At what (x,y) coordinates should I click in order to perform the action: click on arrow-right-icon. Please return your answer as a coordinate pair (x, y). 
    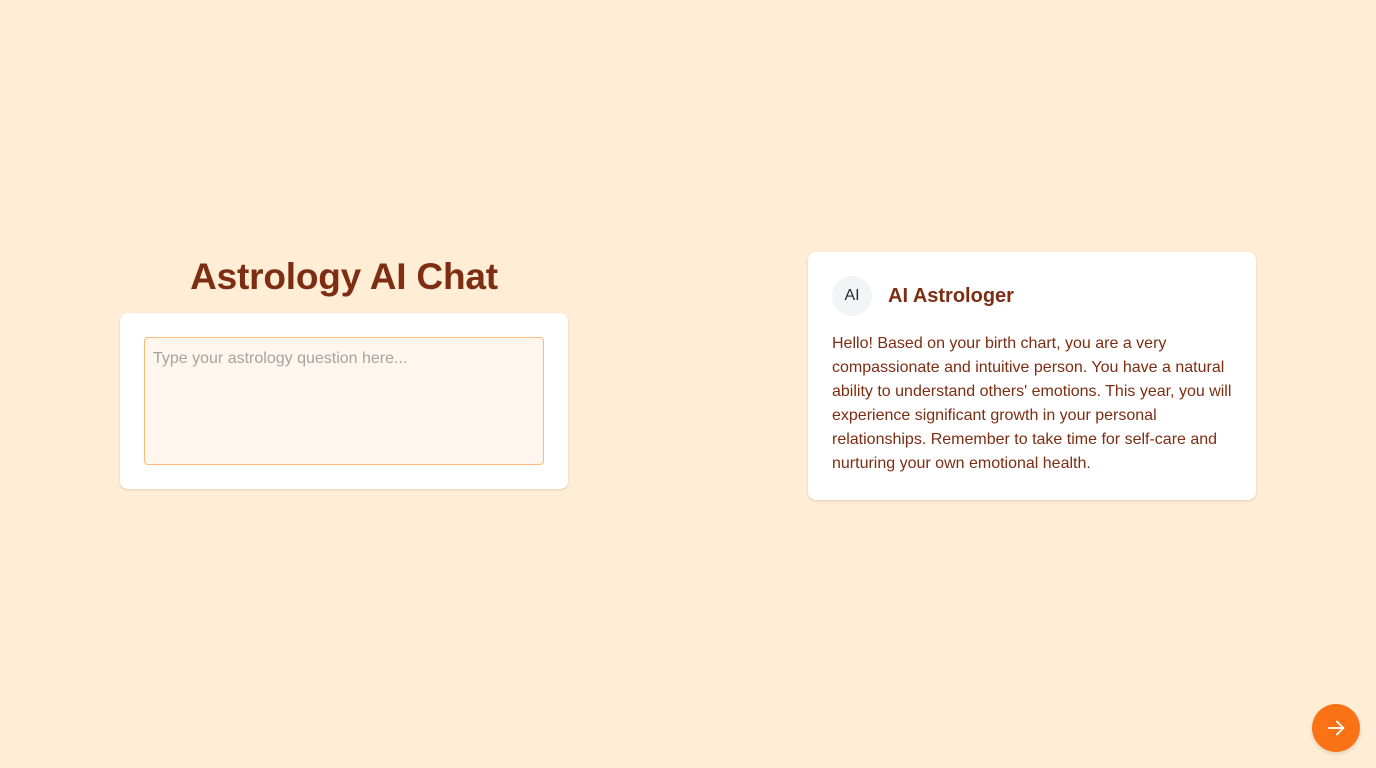
    Looking at the image, I should click on (1336, 728).